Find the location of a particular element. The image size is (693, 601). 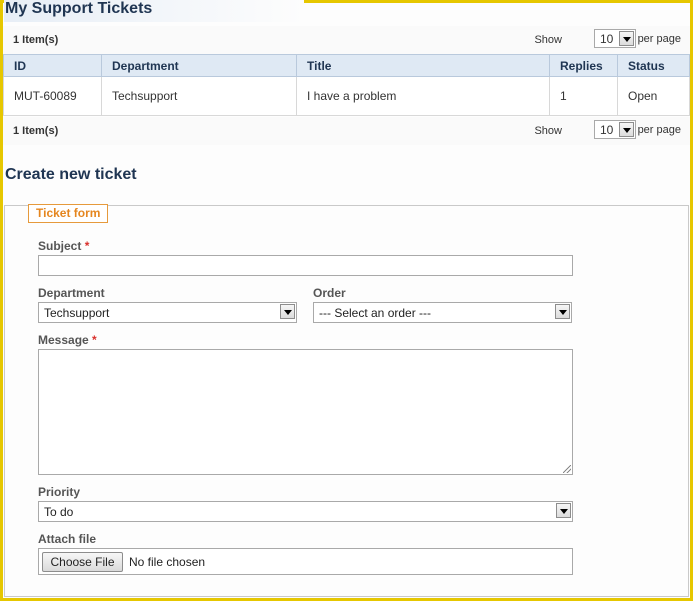

file-status: No file chosen is located at coordinates (167, 562).